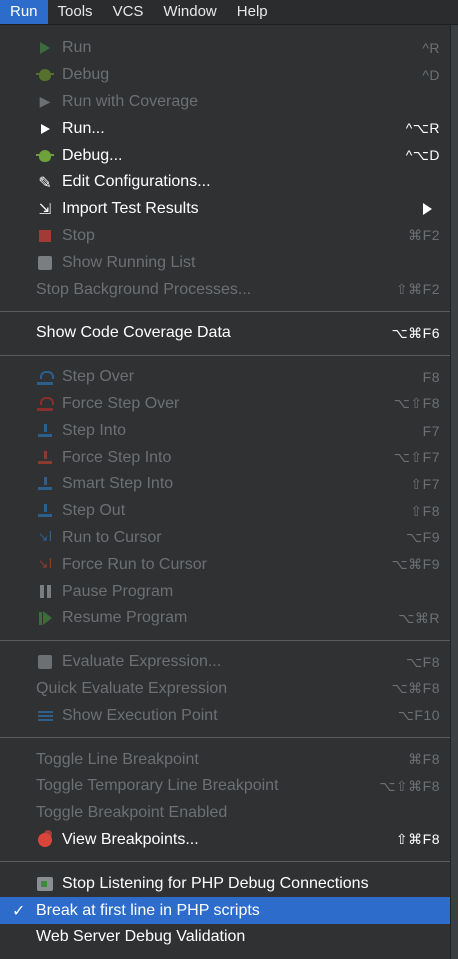 This screenshot has width=458, height=959. What do you see at coordinates (45, 236) in the screenshot?
I see `stop-icon` at bounding box center [45, 236].